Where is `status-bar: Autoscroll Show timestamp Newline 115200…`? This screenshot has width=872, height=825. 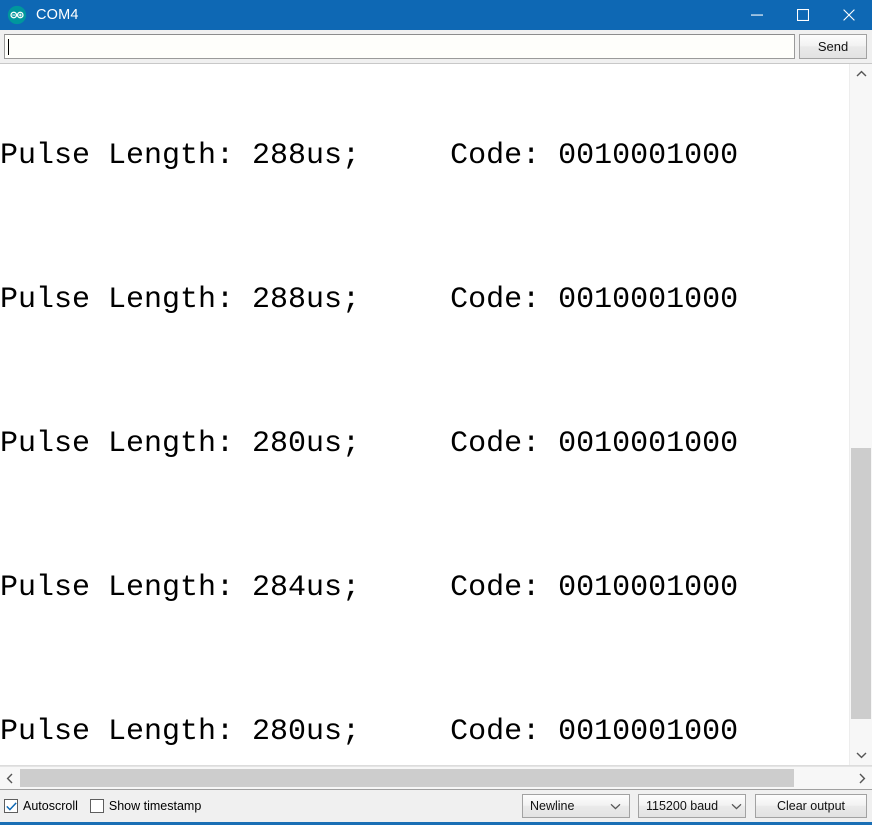 status-bar: Autoscroll Show timestamp Newline 115200… is located at coordinates (436, 805).